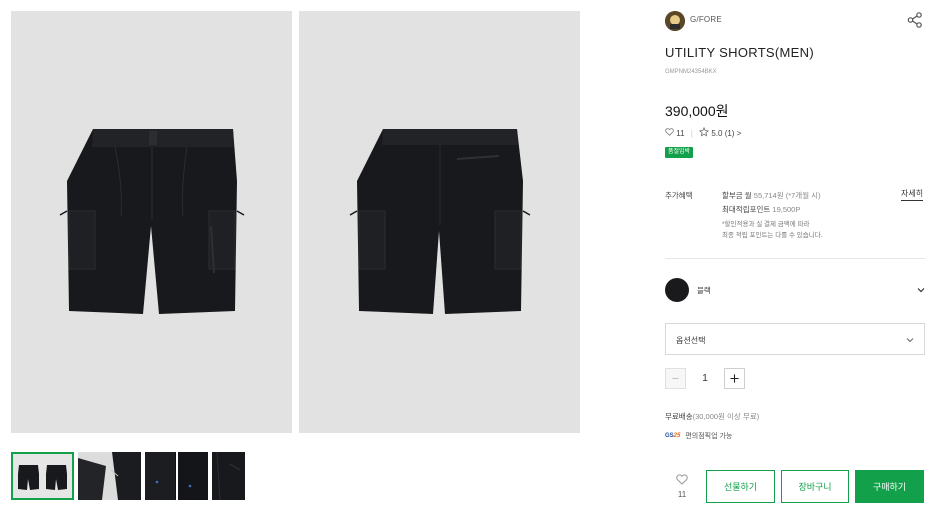 Image resolution: width=939 pixels, height=521 pixels. Describe the element at coordinates (787, 195) in the screenshot. I see `installment-detail: 55,714원 (*7개월 시)` at that location.